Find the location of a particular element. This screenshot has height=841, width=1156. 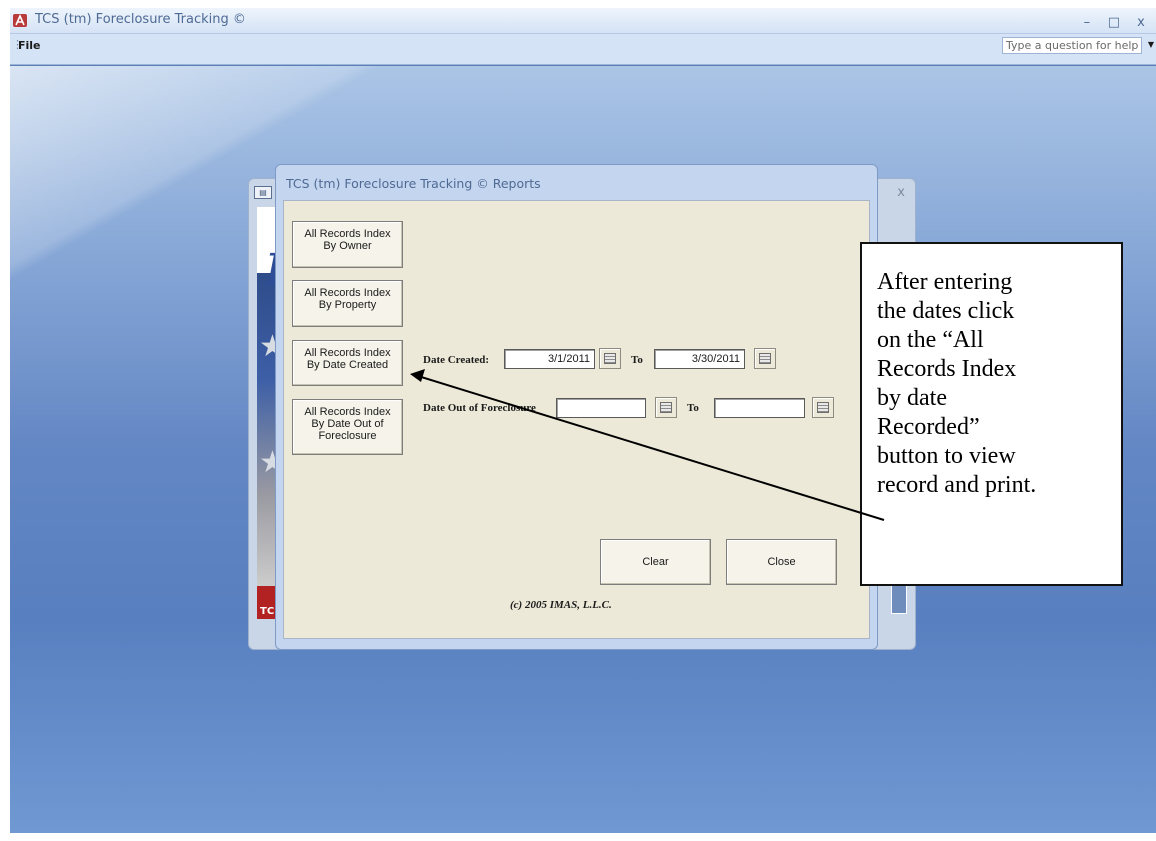

callout-line: on the “All is located at coordinates (930, 340).